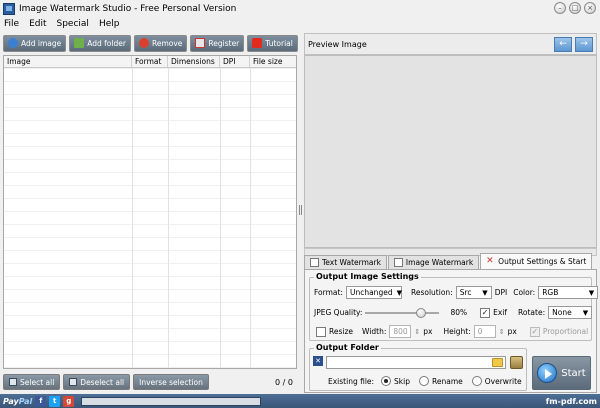 This screenshot has width=600, height=408. Describe the element at coordinates (536, 261) in the screenshot. I see `tab-output-settings: ✕ Output Settings & Start` at that location.